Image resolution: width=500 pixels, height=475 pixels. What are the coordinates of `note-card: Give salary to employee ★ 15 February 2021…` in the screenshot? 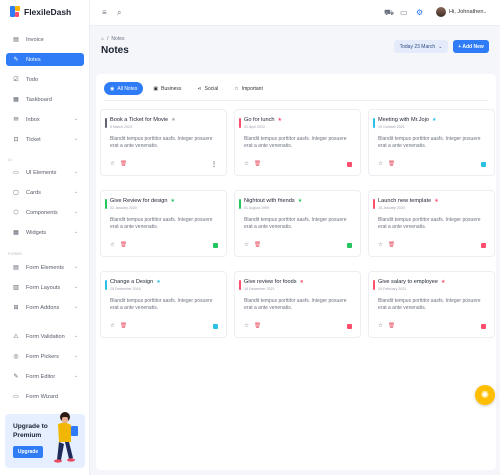 It's located at (431, 304).